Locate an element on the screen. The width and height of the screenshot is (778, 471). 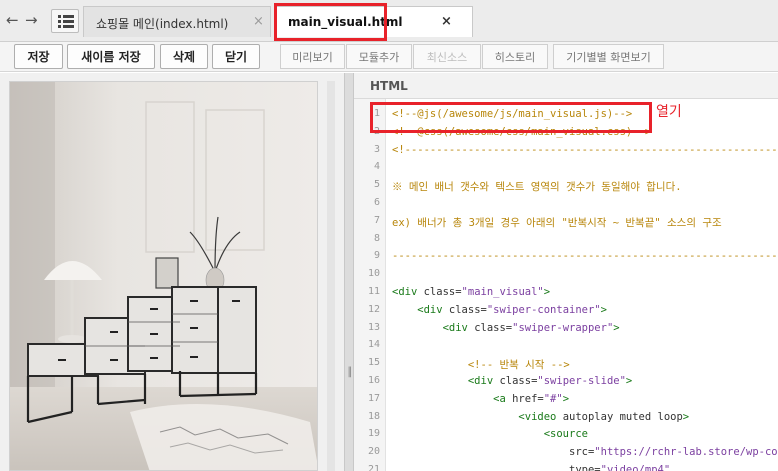
code-token: <source is located at coordinates (490, 434).